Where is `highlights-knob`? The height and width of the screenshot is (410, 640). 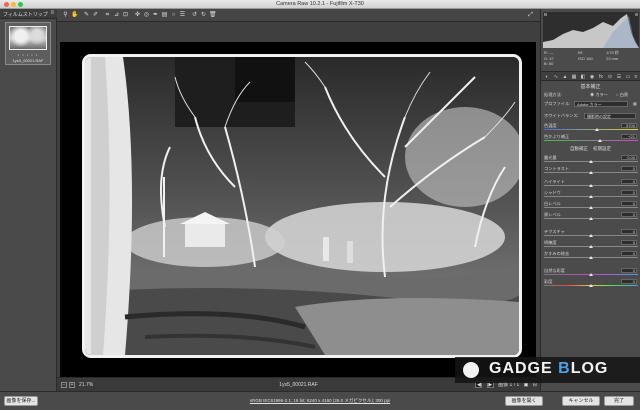 highlights-knob is located at coordinates (591, 185).